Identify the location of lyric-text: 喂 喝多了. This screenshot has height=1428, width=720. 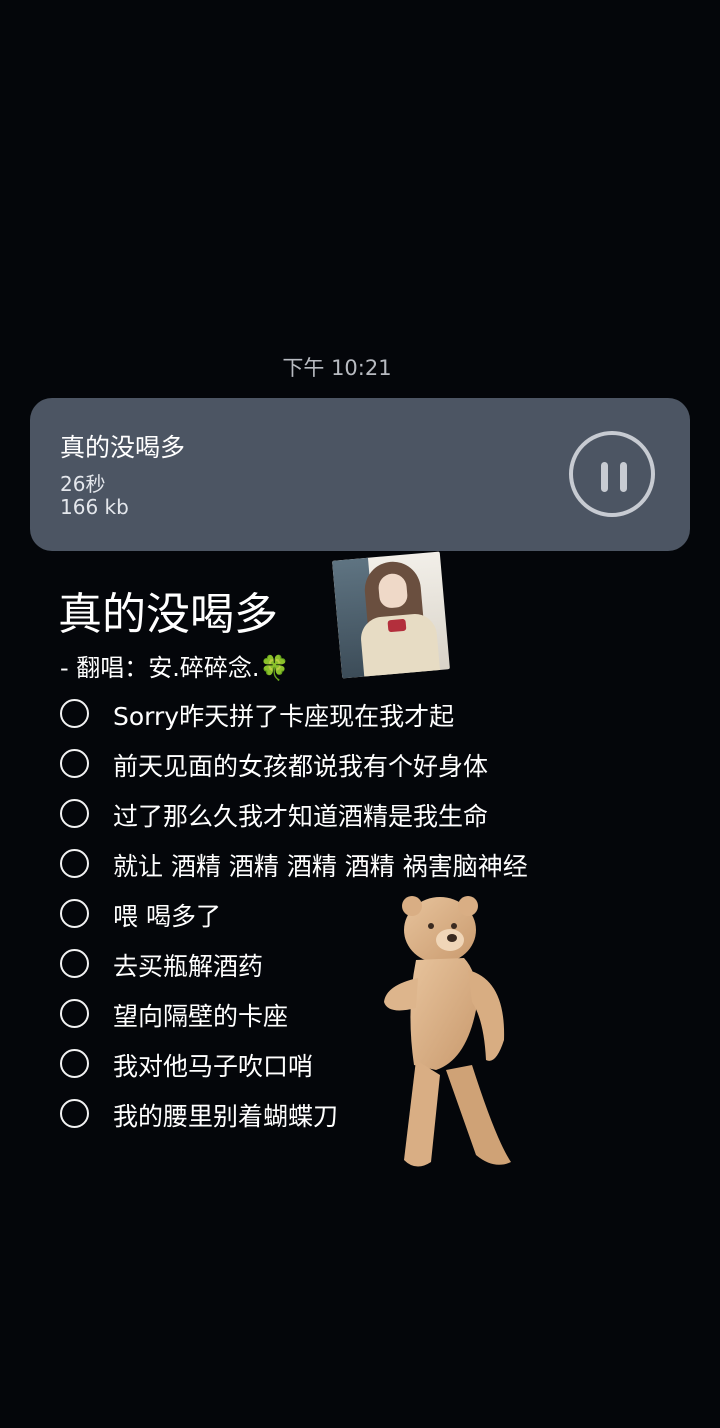
(167, 916).